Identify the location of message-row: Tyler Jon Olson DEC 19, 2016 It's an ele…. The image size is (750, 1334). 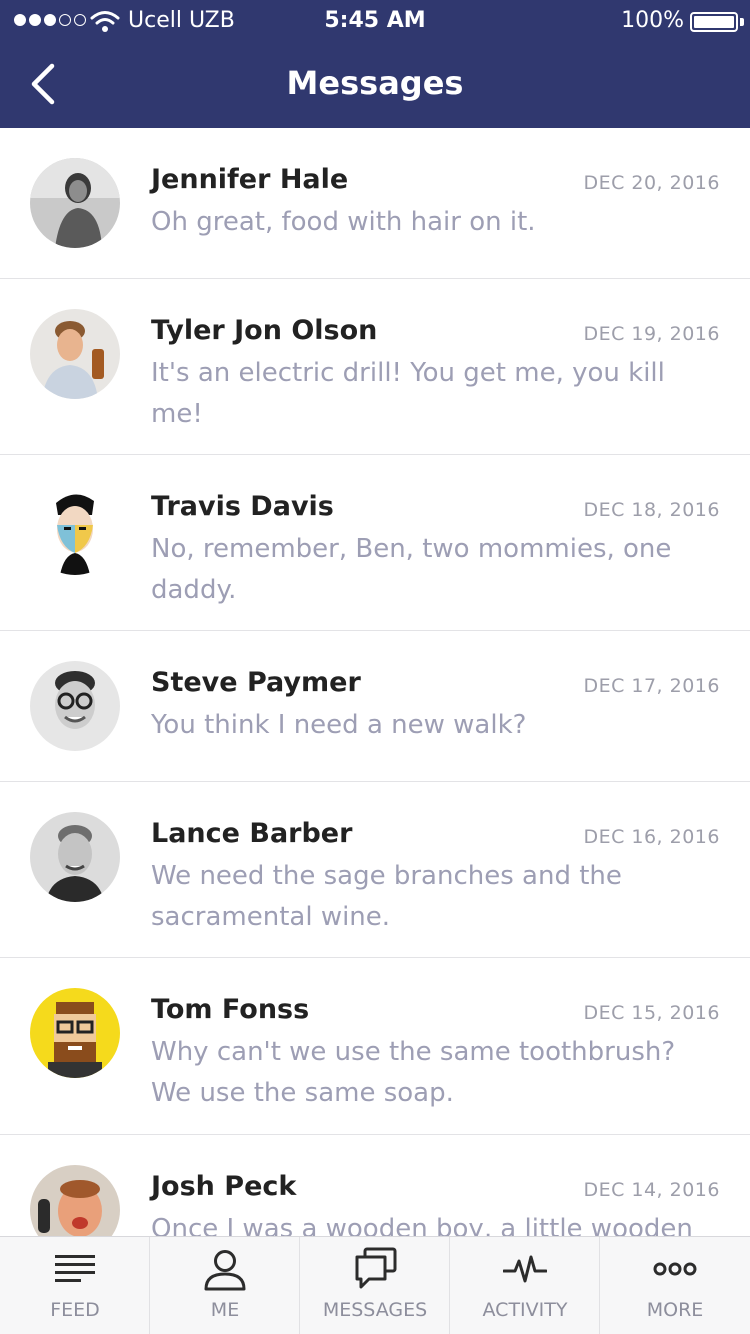
(375, 367).